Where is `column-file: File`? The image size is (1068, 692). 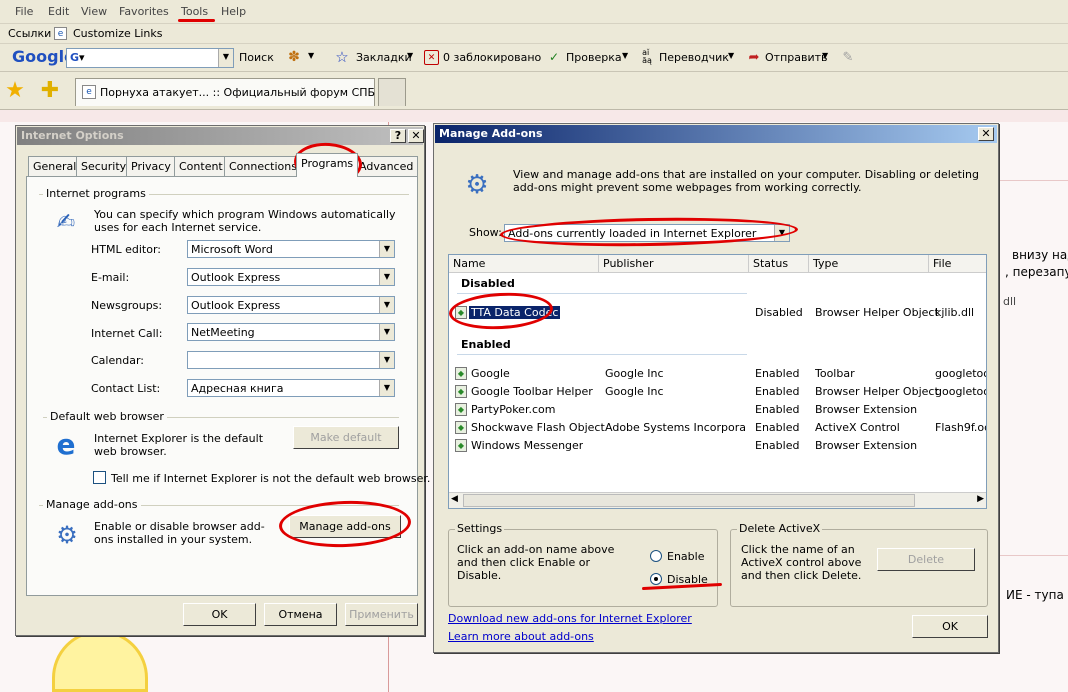
column-file: File is located at coordinates (957, 264).